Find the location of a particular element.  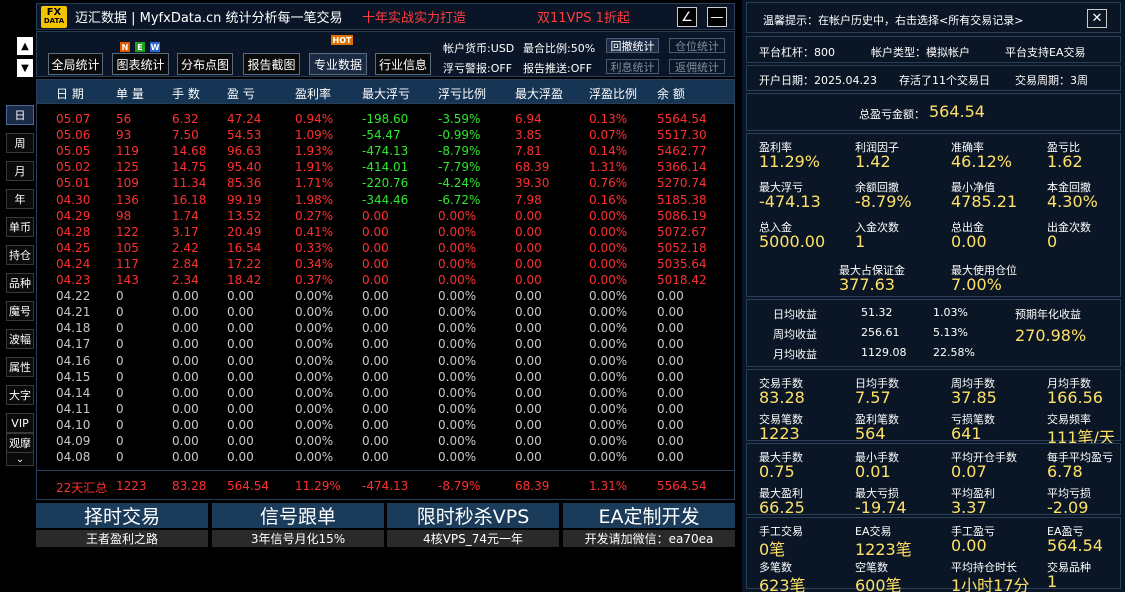

scroll-down-icon: ▼ is located at coordinates (25, 68).